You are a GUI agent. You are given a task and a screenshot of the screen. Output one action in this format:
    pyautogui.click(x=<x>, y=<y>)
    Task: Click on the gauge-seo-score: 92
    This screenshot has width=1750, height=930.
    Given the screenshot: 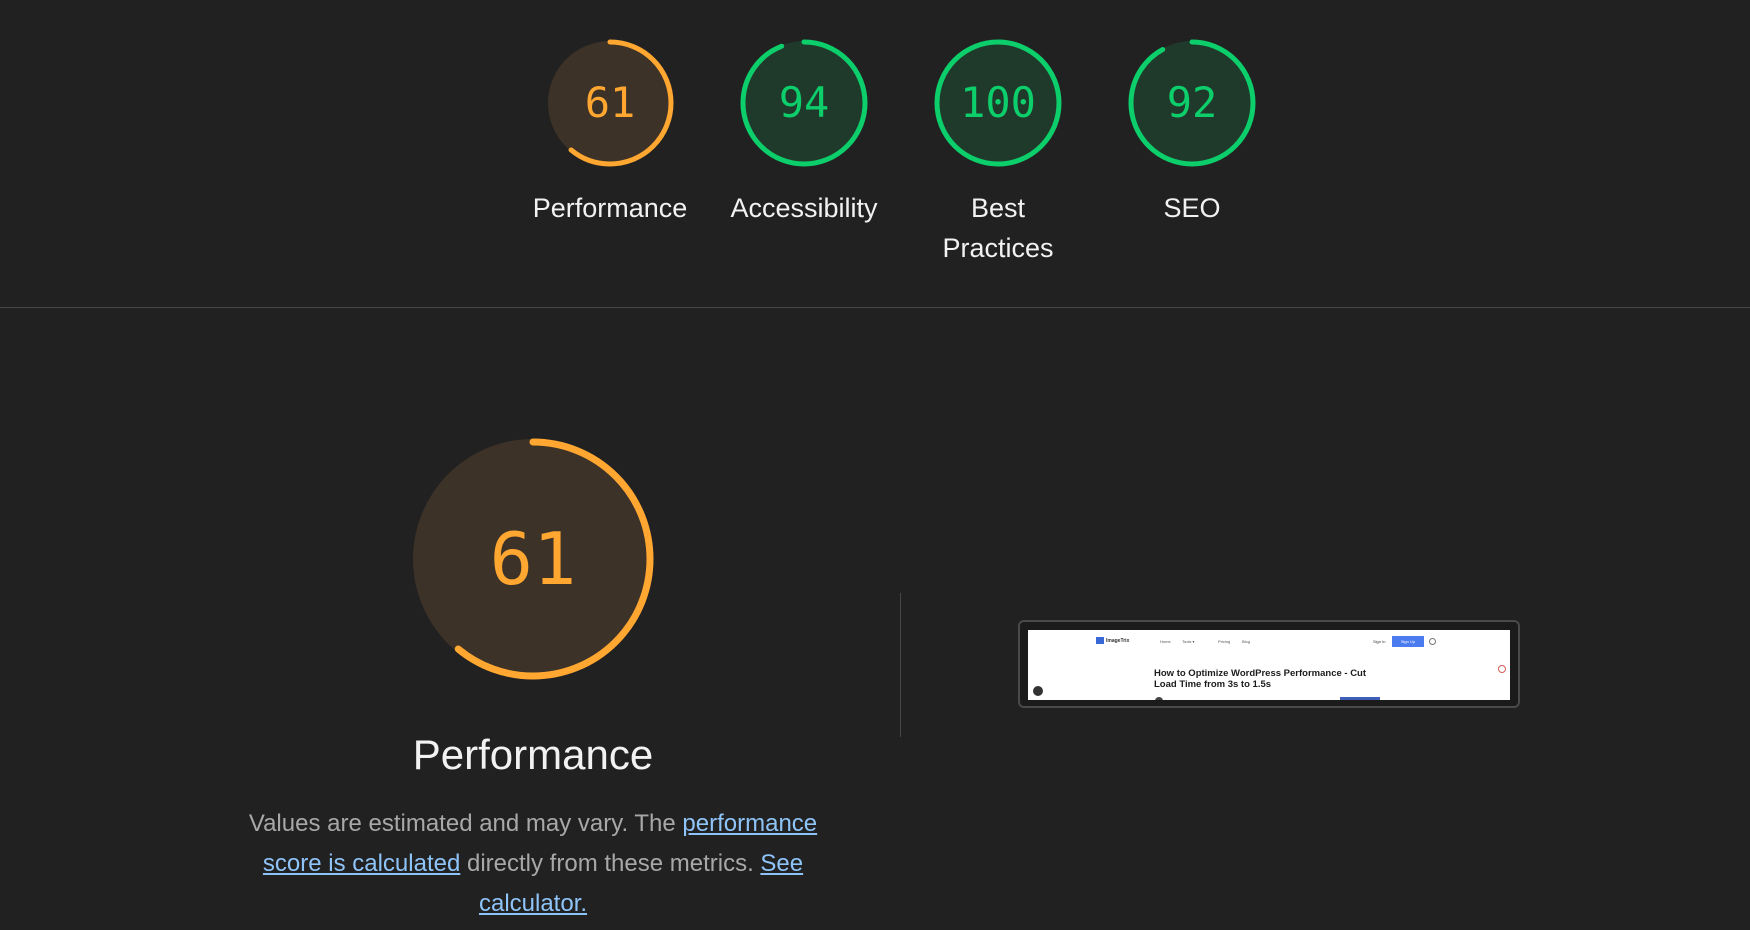 What is the action you would take?
    pyautogui.click(x=1192, y=102)
    